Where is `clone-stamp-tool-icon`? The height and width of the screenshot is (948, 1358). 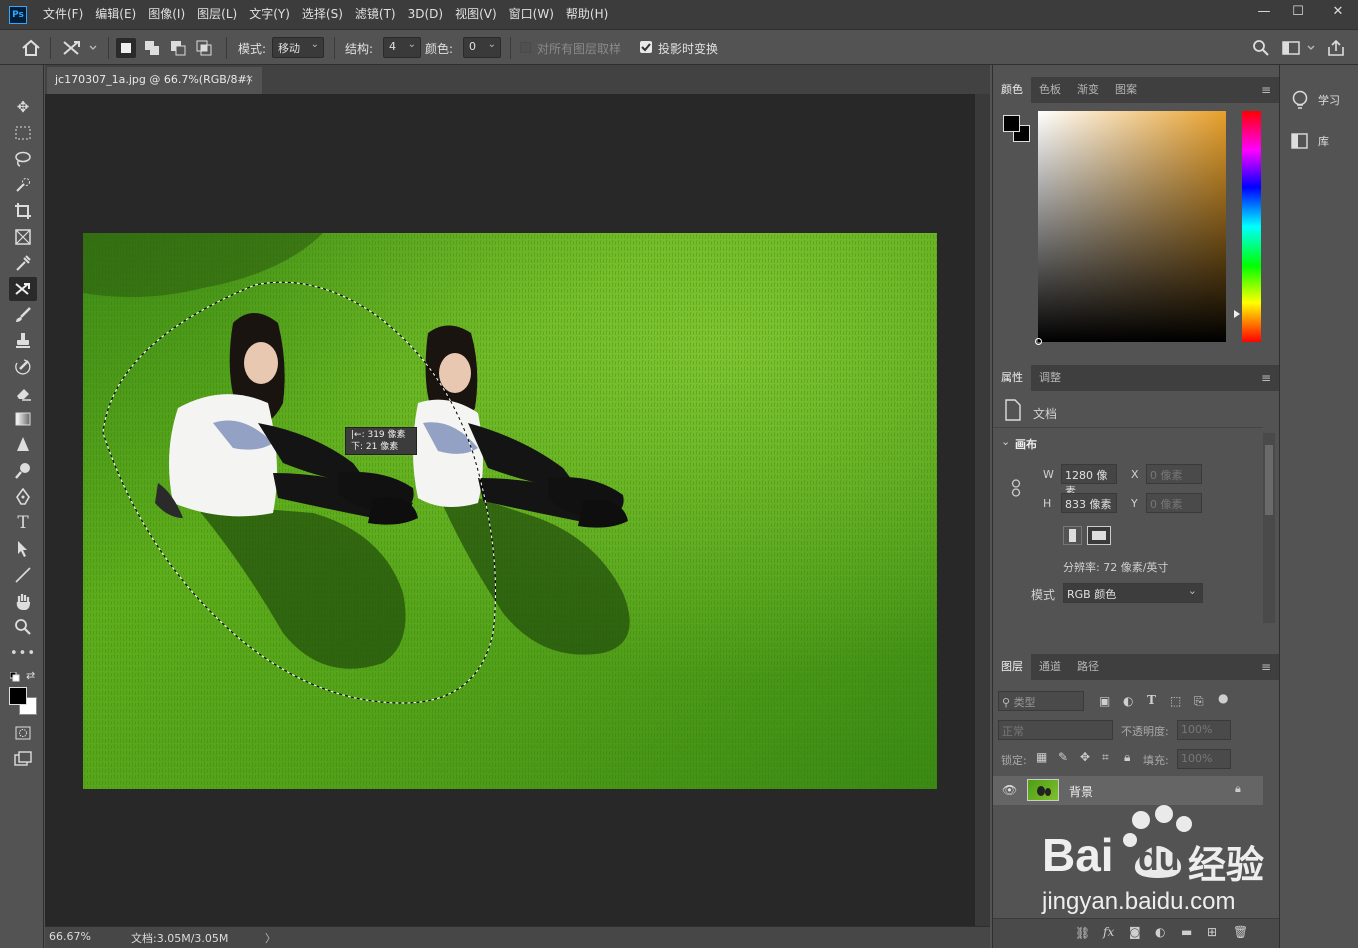
clone-stamp-tool-icon is located at coordinates (23, 341).